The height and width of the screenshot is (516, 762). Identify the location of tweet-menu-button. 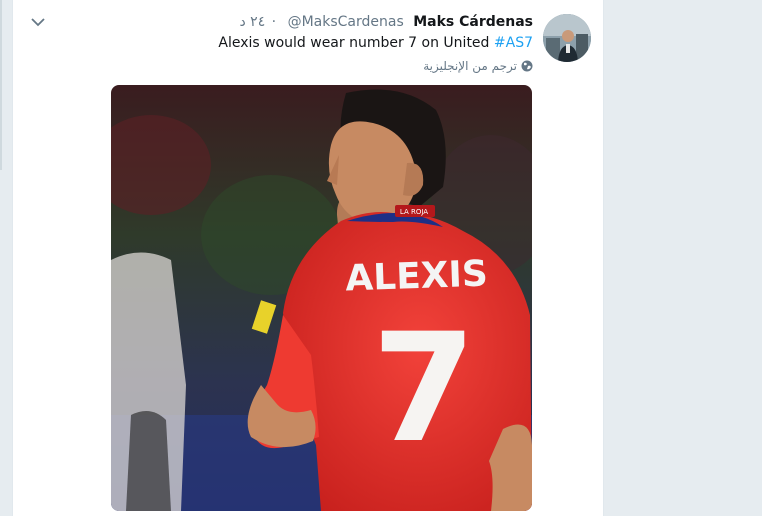
(38, 22).